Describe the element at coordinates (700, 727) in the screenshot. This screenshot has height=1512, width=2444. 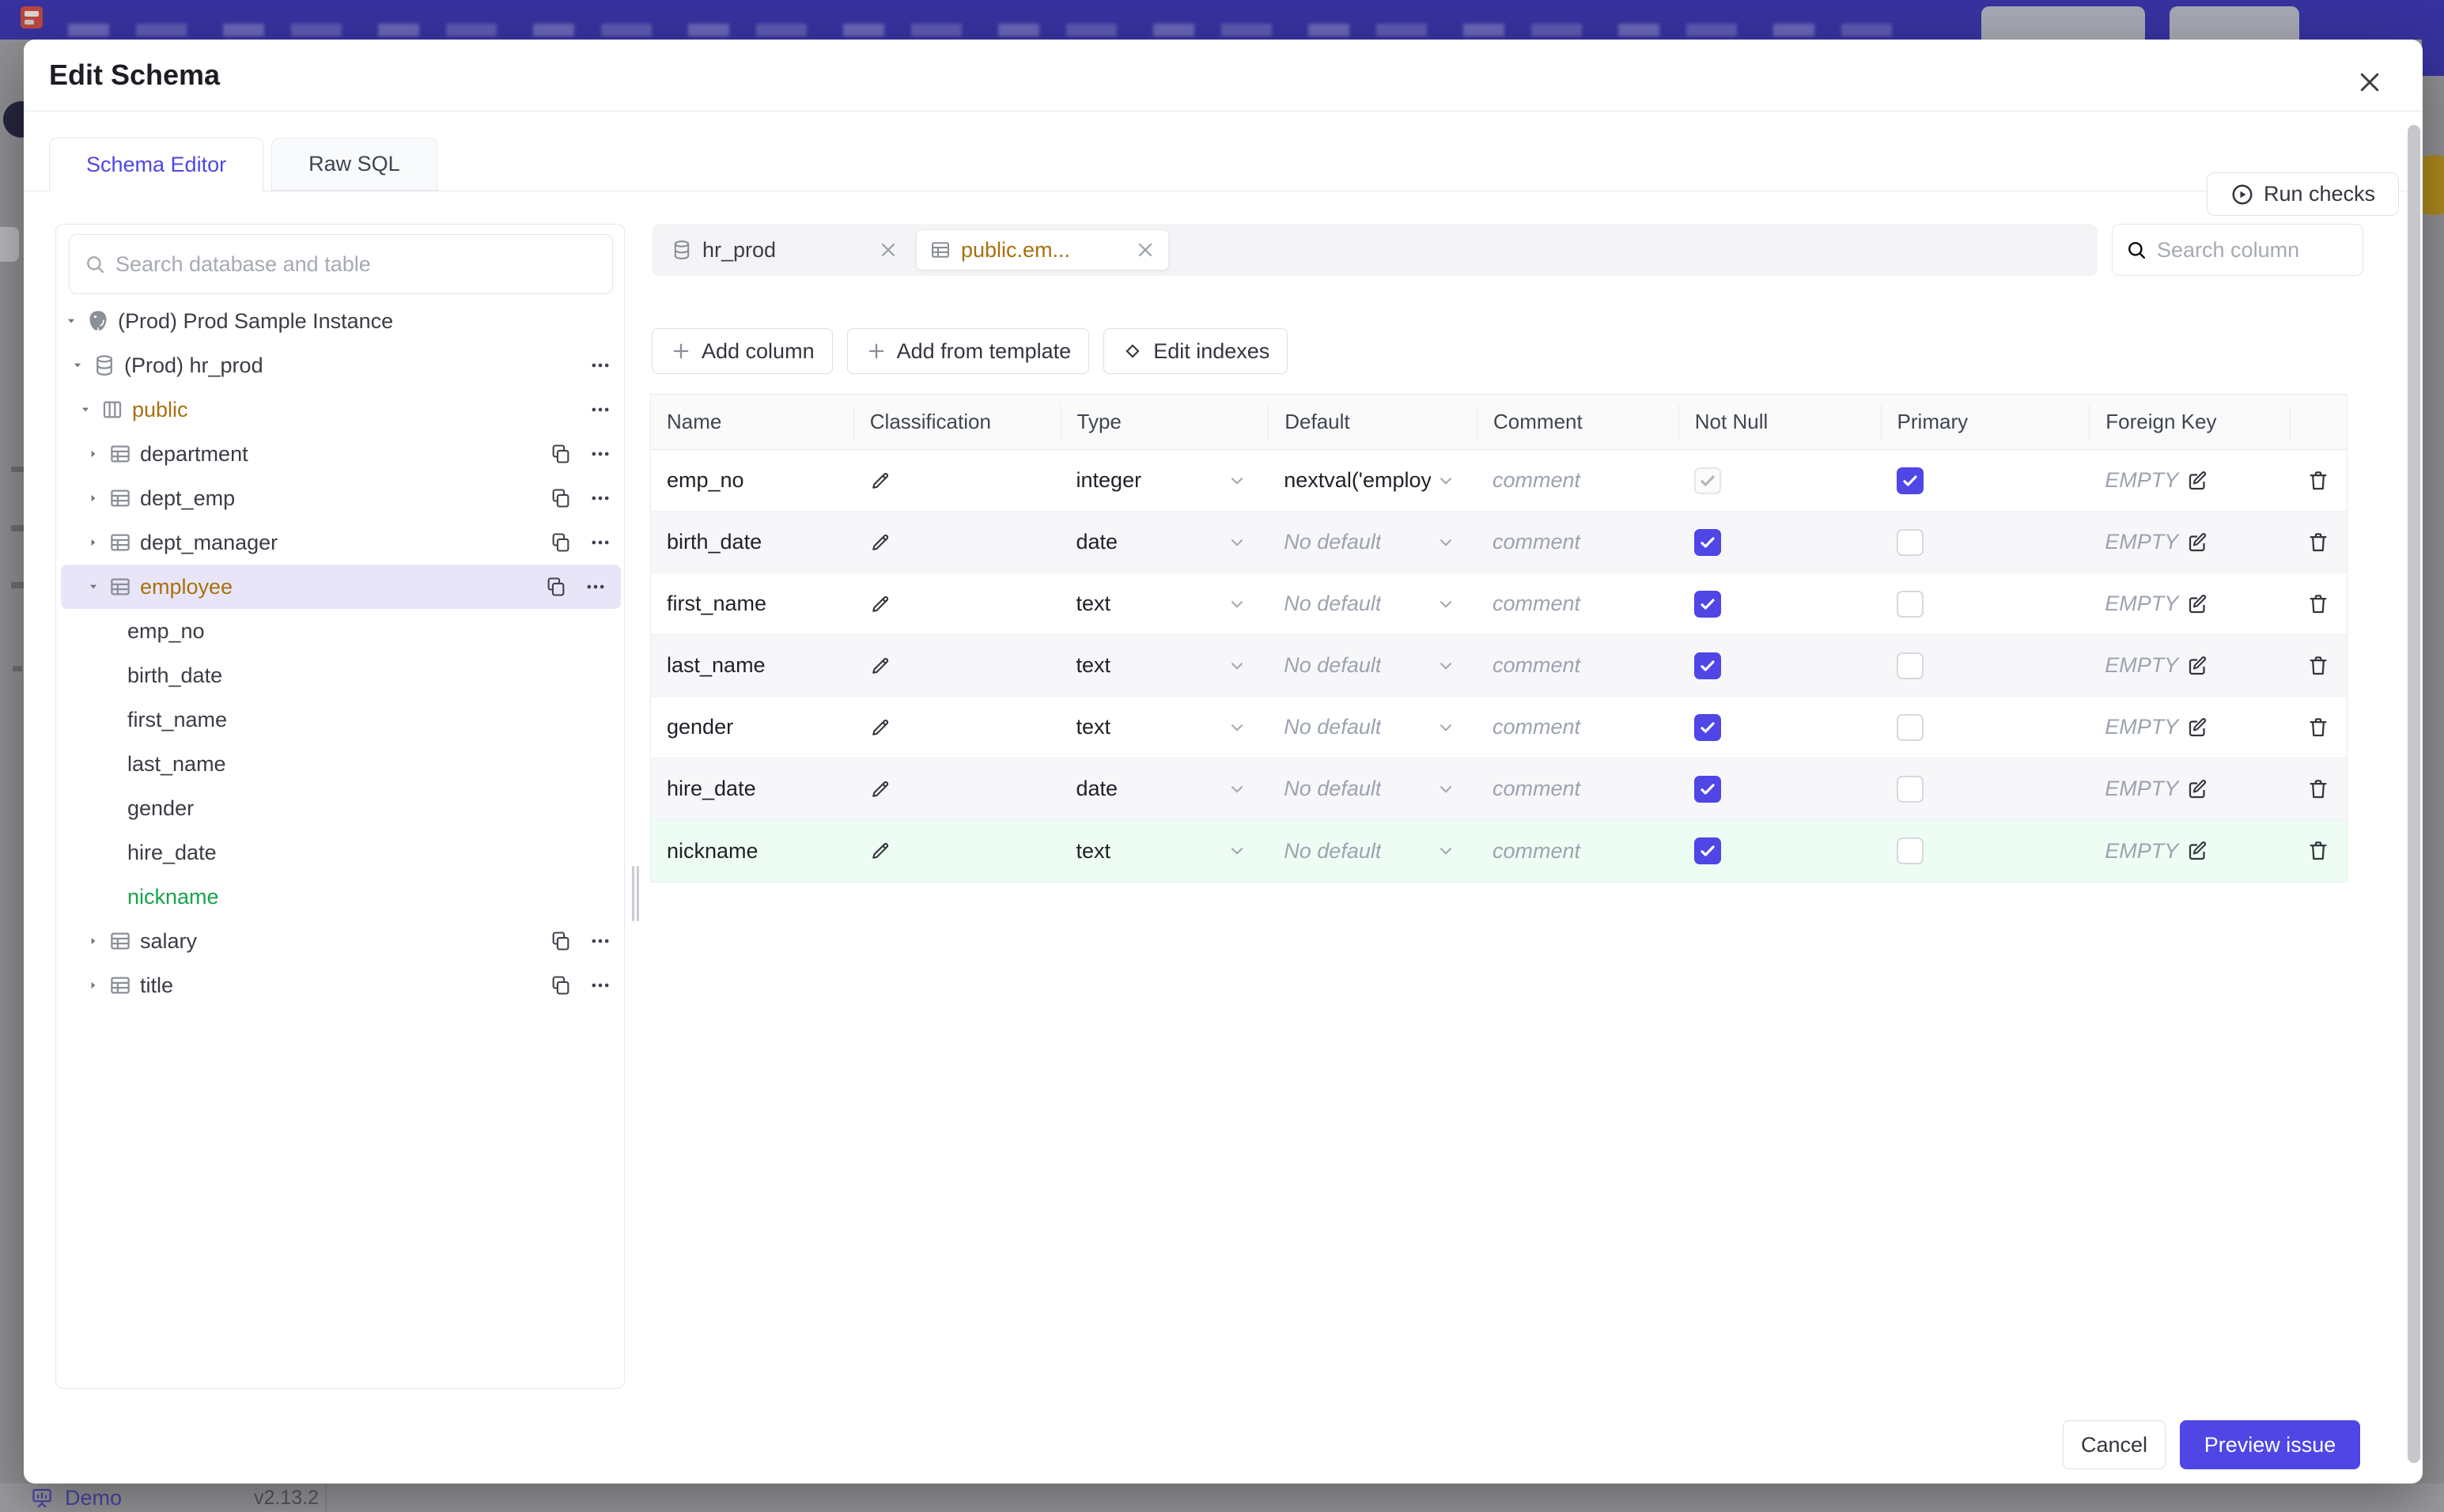
I see `column-name: gender` at that location.